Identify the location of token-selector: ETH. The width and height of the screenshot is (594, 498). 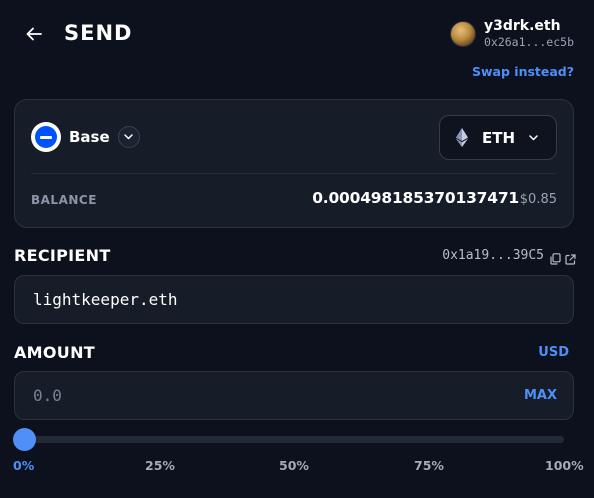
(498, 137).